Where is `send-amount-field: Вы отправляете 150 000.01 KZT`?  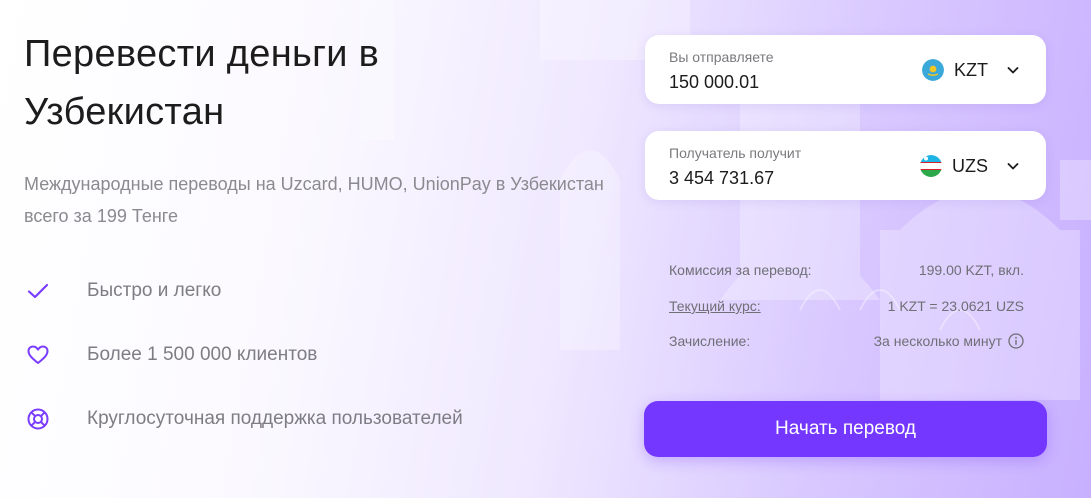
send-amount-field: Вы отправляете 150 000.01 KZT is located at coordinates (845, 69).